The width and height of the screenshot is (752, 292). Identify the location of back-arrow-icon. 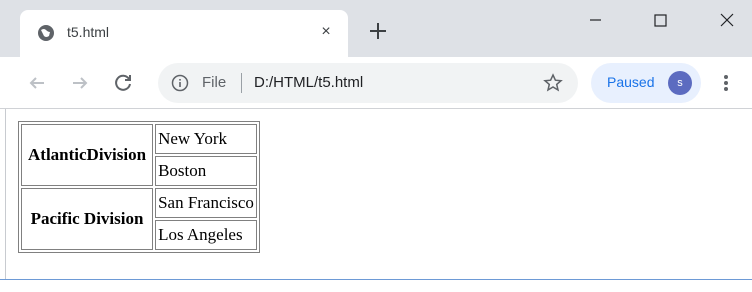
(37, 83).